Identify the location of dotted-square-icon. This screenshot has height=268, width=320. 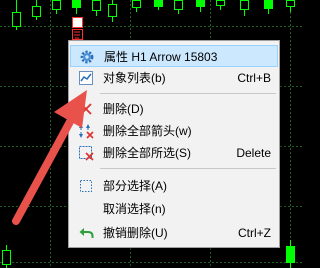
(86, 186).